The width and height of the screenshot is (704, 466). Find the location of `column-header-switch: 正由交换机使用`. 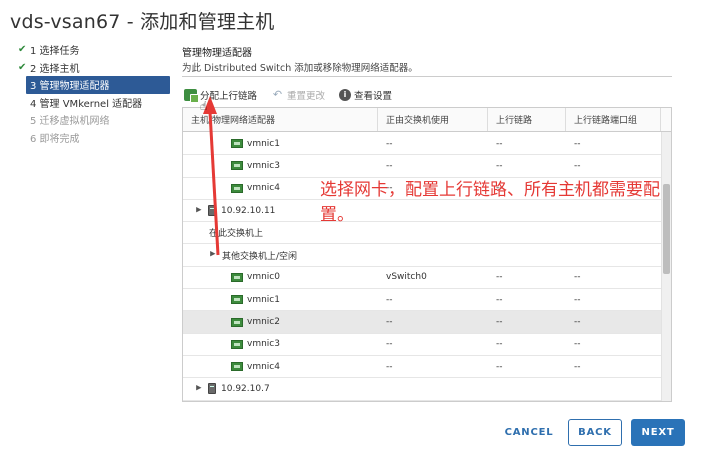

column-header-switch: 正由交换机使用 is located at coordinates (433, 119).